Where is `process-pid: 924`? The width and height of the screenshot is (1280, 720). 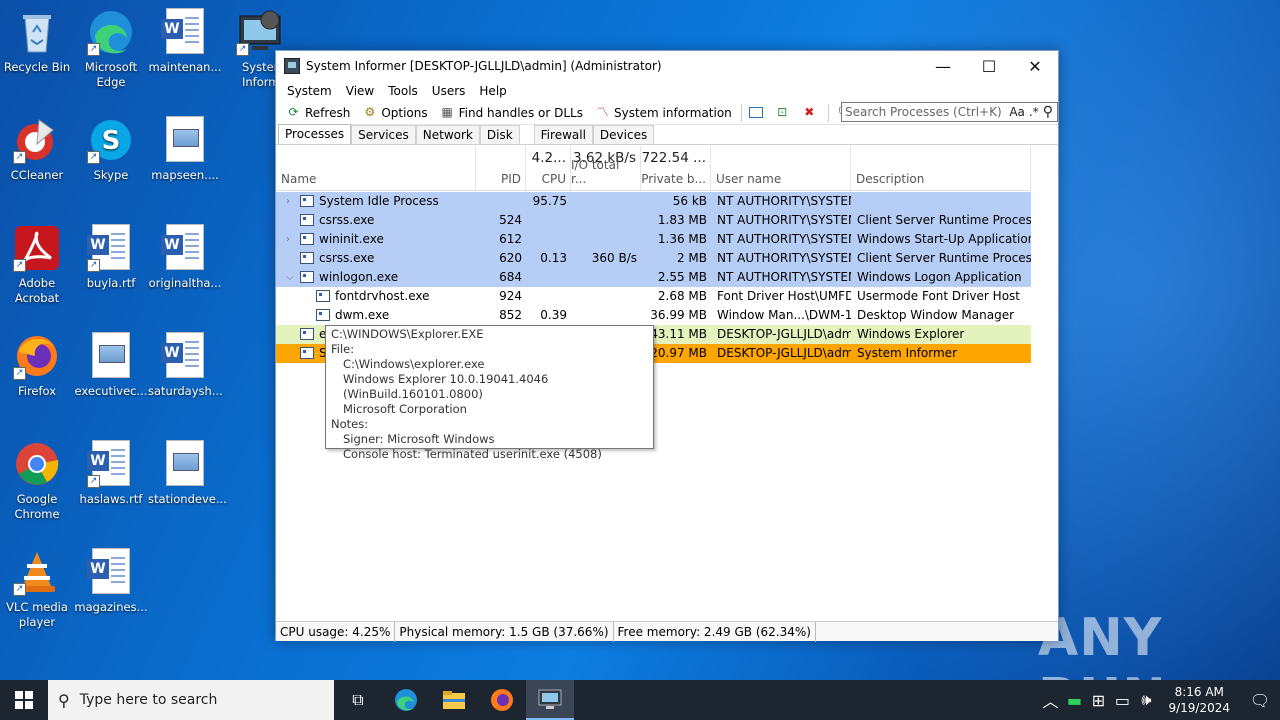
process-pid: 924 is located at coordinates (510, 296).